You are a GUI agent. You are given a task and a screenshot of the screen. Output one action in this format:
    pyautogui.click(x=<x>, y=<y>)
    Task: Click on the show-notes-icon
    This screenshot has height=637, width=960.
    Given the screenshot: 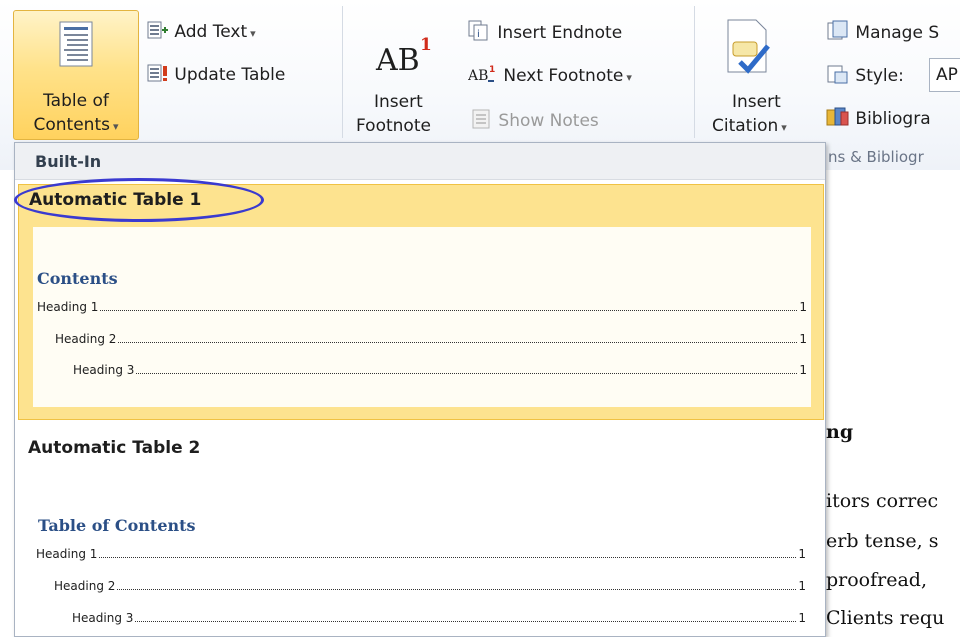 What is the action you would take?
    pyautogui.click(x=481, y=119)
    